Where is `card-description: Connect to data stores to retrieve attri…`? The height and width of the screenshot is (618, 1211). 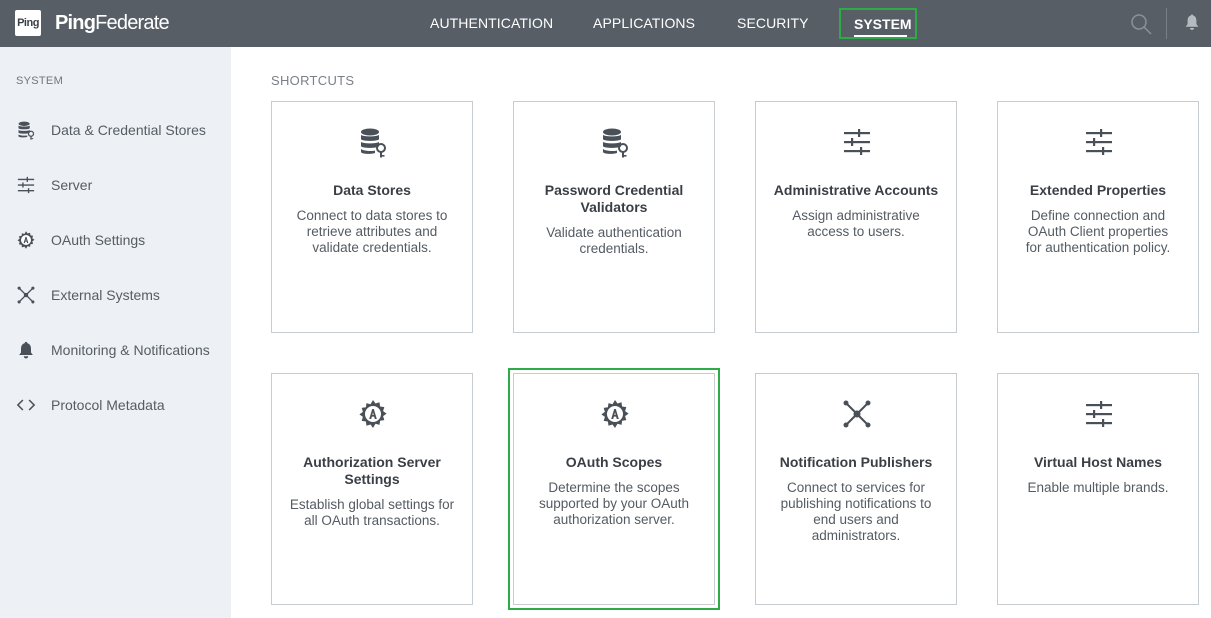
card-description: Connect to data stores to retrieve attri… is located at coordinates (372, 231).